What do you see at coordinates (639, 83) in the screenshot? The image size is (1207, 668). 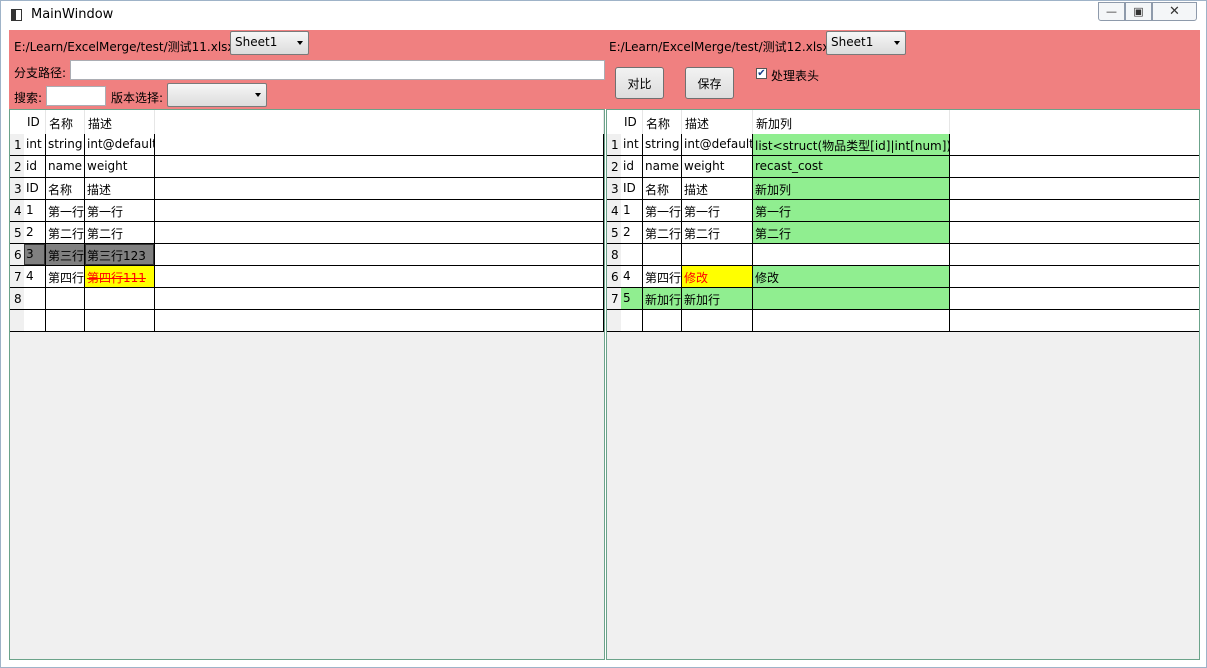 I see `compare-button: 对比` at bounding box center [639, 83].